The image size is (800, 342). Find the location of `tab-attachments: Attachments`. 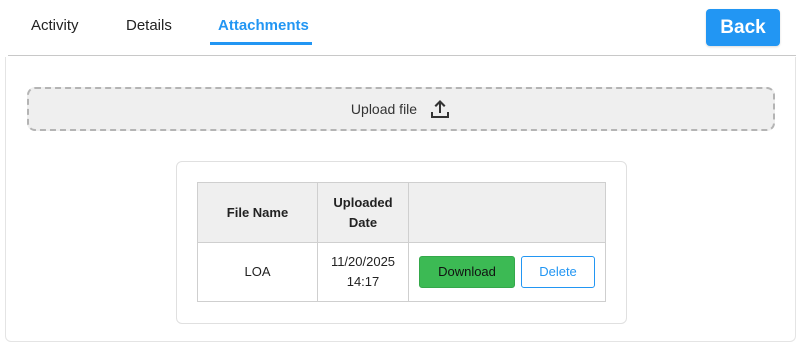

tab-attachments: Attachments is located at coordinates (263, 25).